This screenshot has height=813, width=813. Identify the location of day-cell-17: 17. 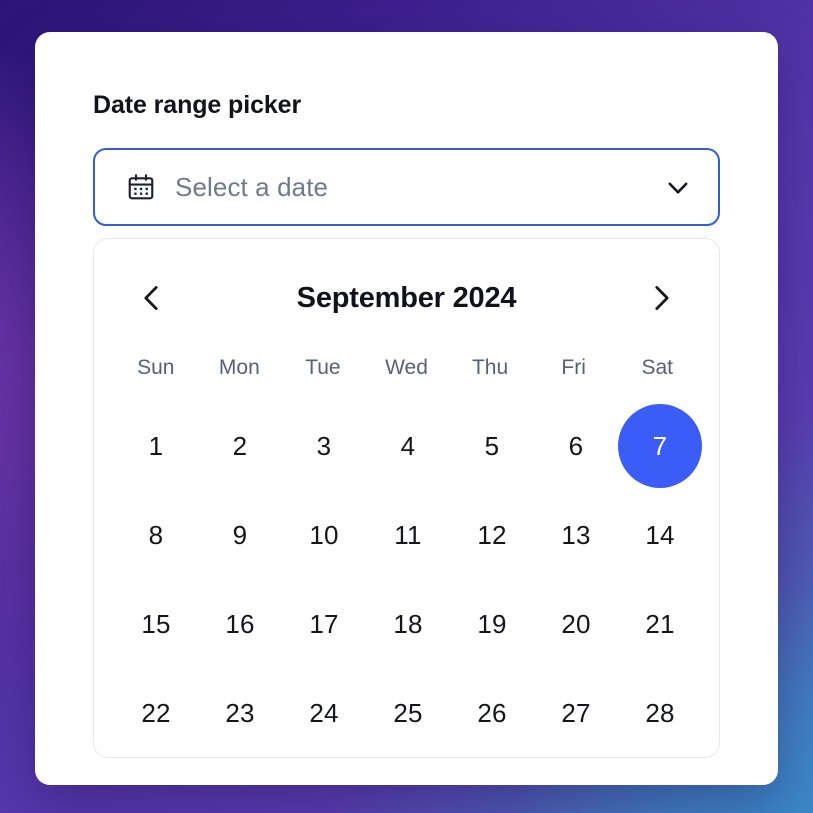
(324, 623).